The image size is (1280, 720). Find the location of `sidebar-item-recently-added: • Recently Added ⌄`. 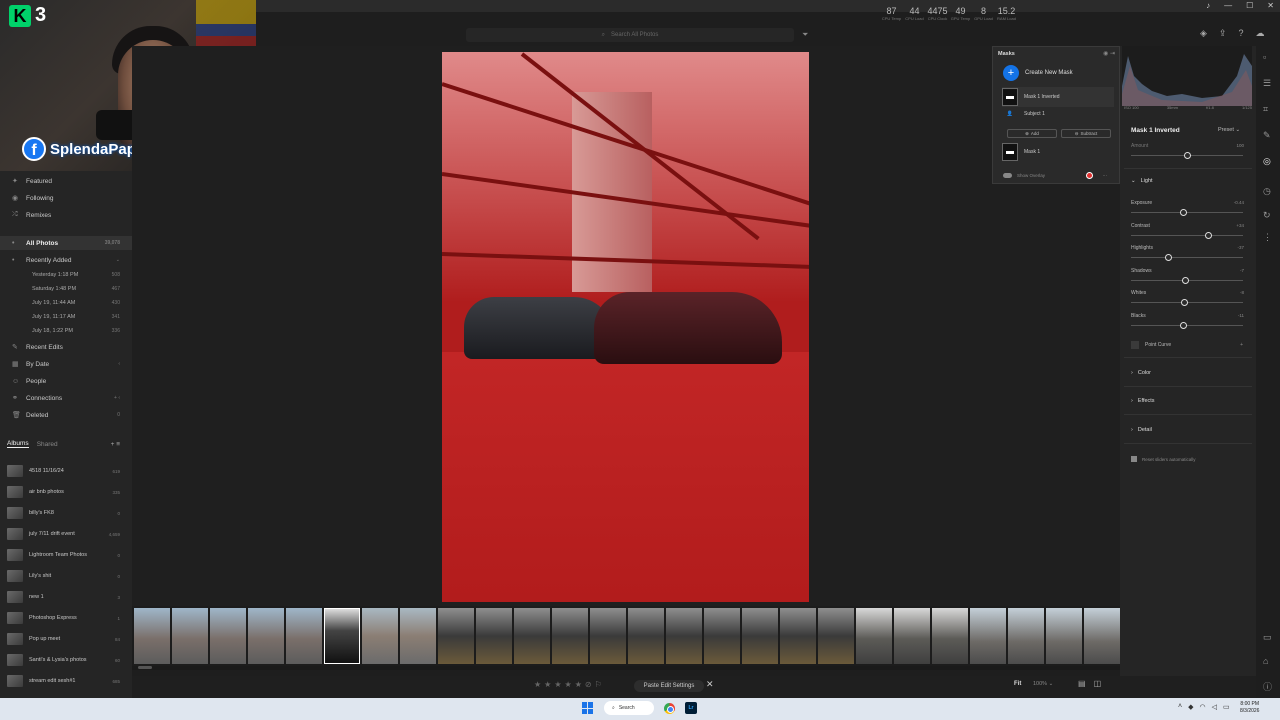

sidebar-item-recently-added: • Recently Added ⌄ is located at coordinates (66, 260).